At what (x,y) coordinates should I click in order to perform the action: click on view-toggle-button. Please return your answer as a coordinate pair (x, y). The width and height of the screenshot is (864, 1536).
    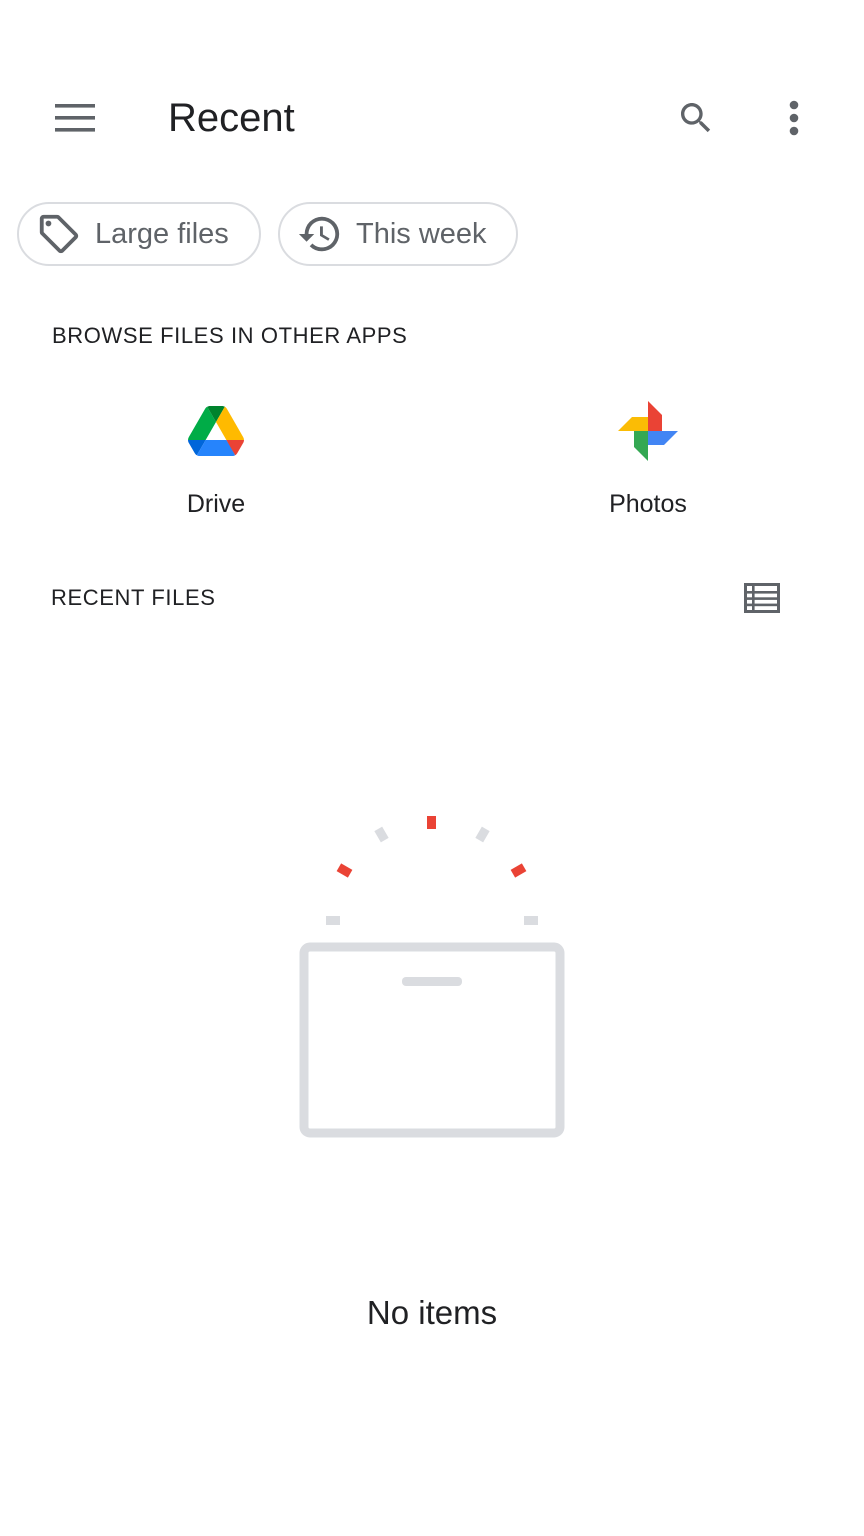
    Looking at the image, I should click on (762, 598).